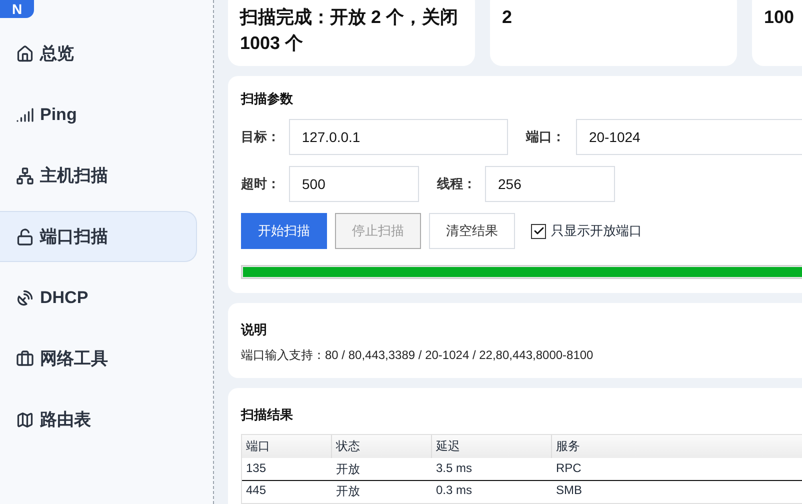  What do you see at coordinates (398, 137) in the screenshot?
I see `input-field: 127.0.0.1` at bounding box center [398, 137].